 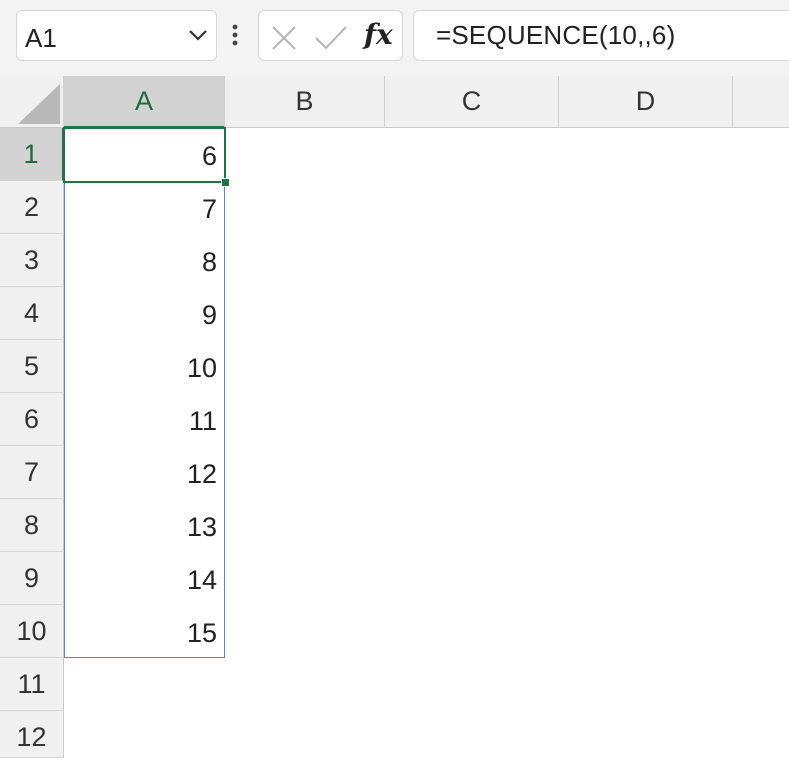 I want to click on active-cell-border, so click(x=144, y=155).